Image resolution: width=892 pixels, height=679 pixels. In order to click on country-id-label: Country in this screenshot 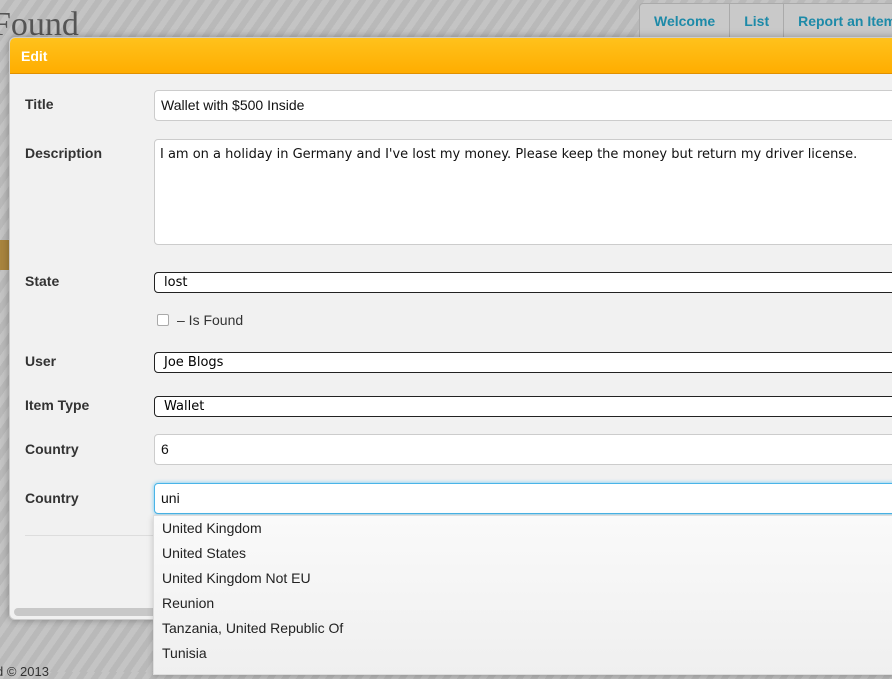, I will do `click(52, 449)`.